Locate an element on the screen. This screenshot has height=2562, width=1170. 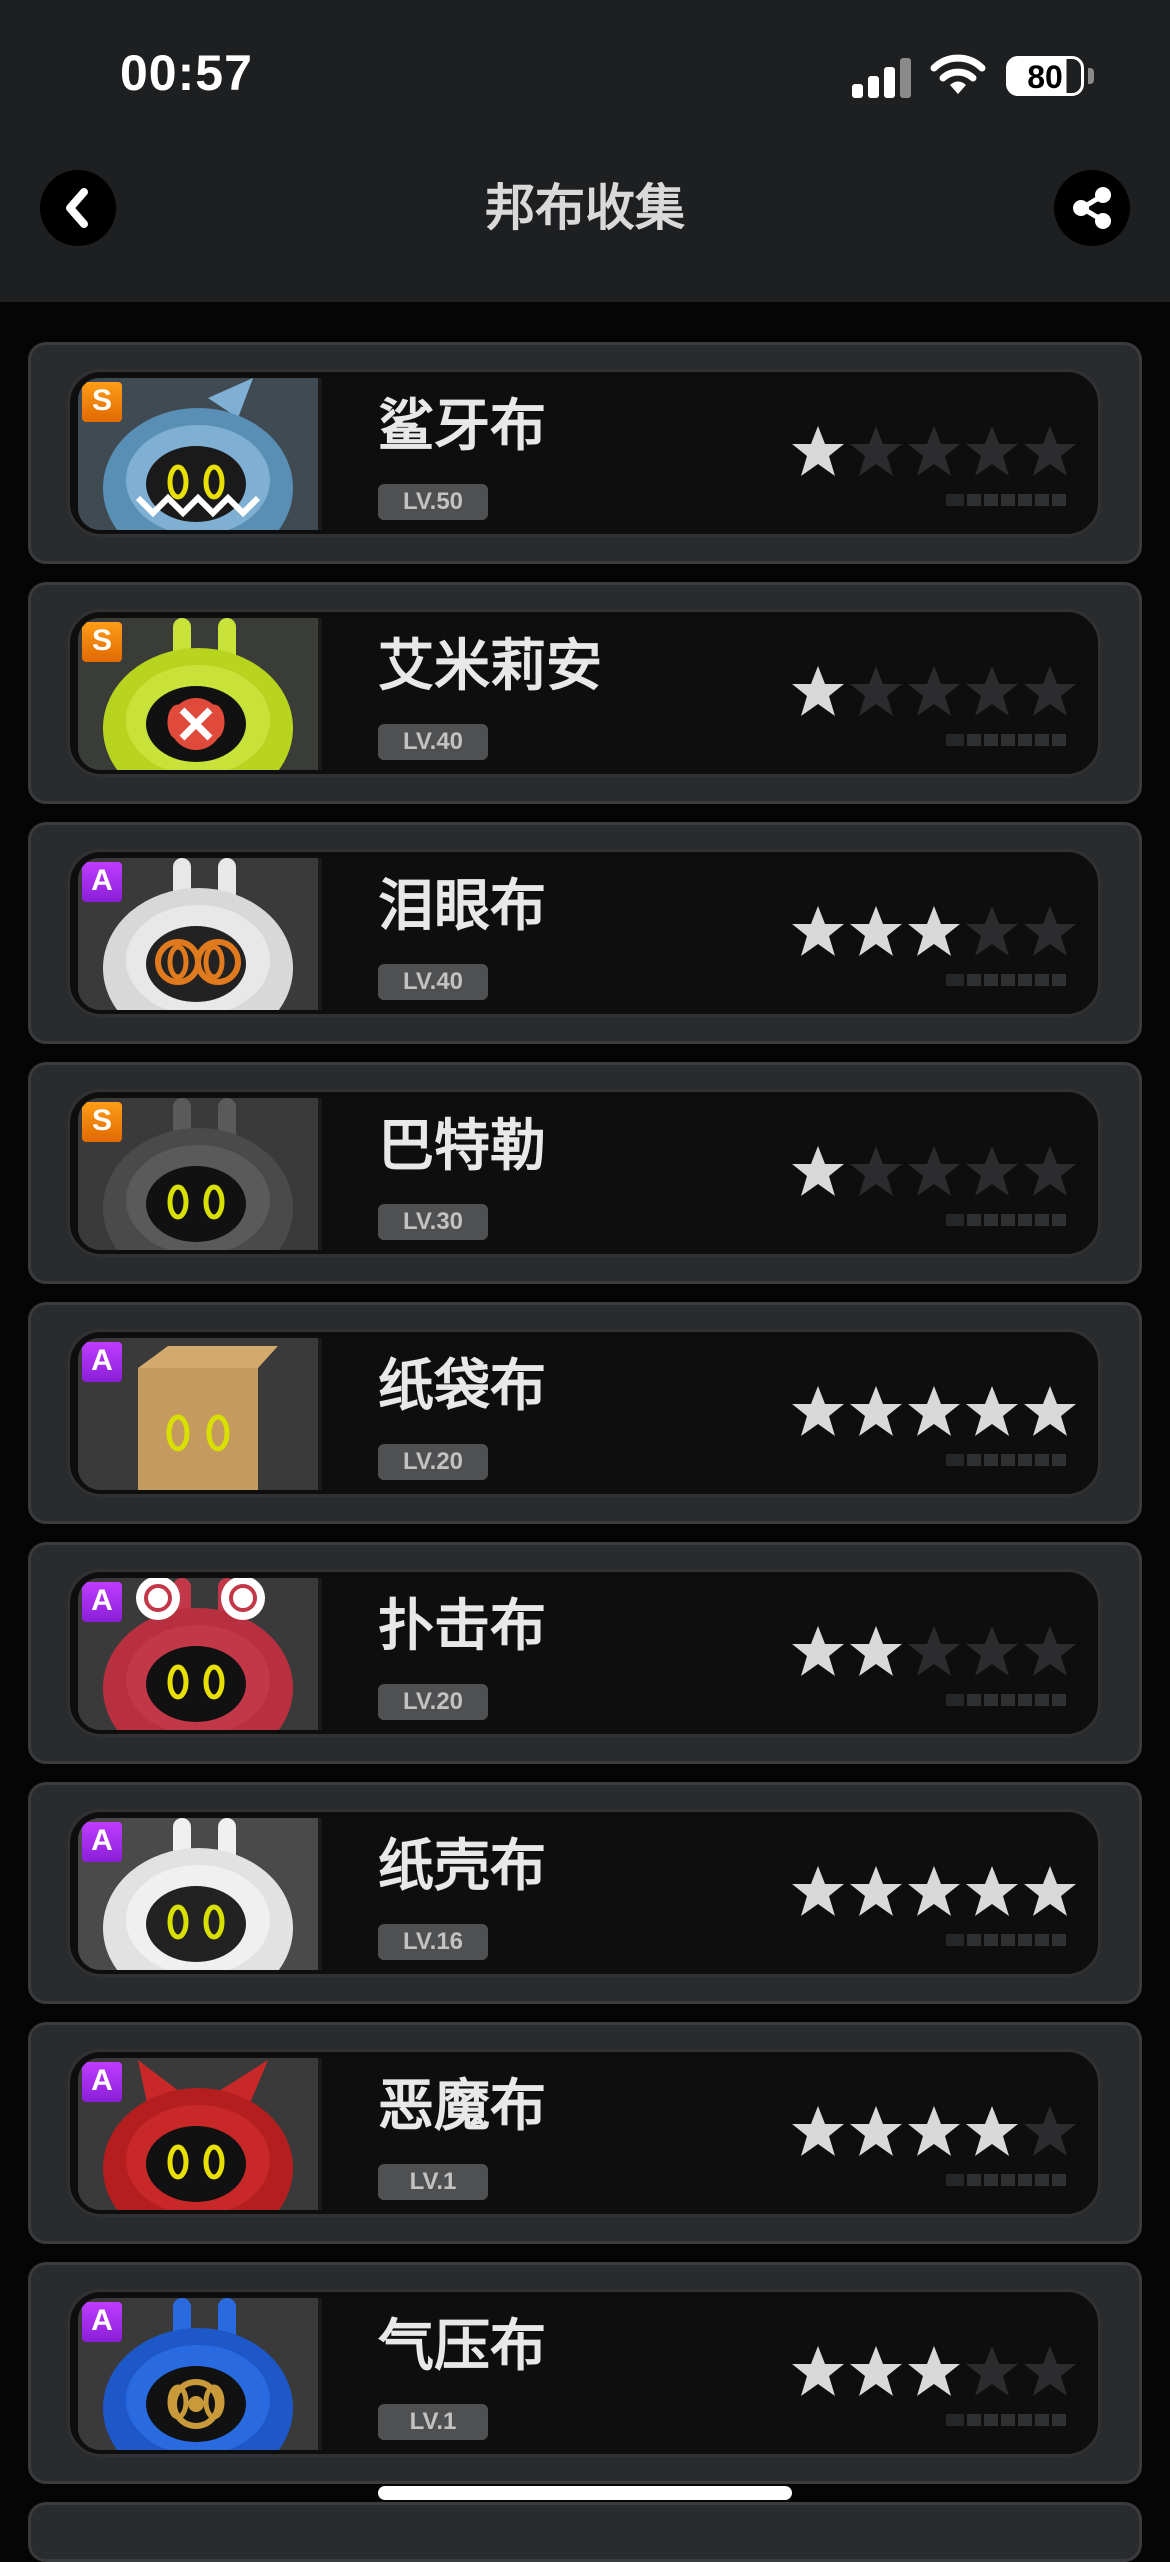
bangboo-card-inner: A 纸袋布 LV.20 is located at coordinates (584, 1413).